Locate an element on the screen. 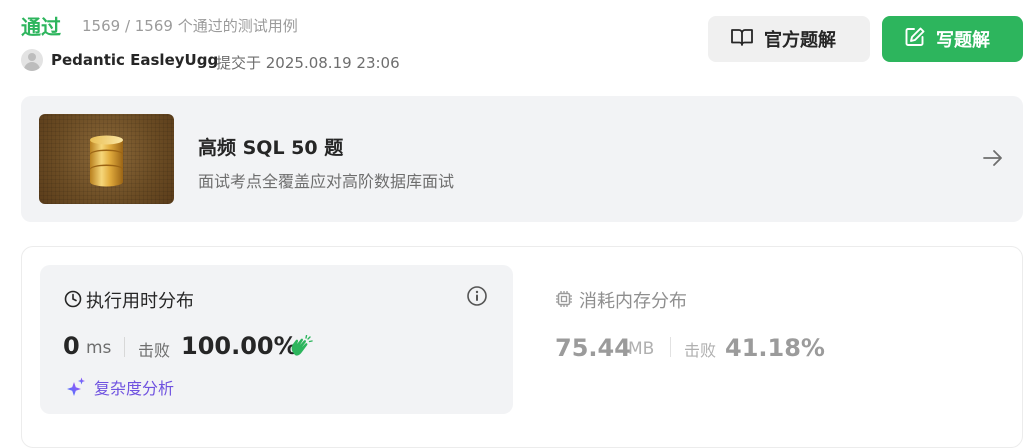  submission-status: 通过 is located at coordinates (41, 27).